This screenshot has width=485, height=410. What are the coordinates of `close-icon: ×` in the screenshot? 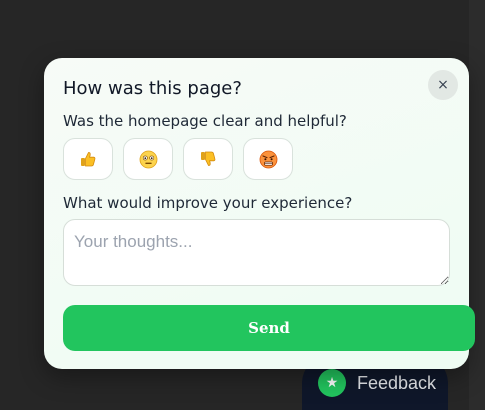 It's located at (443, 85).